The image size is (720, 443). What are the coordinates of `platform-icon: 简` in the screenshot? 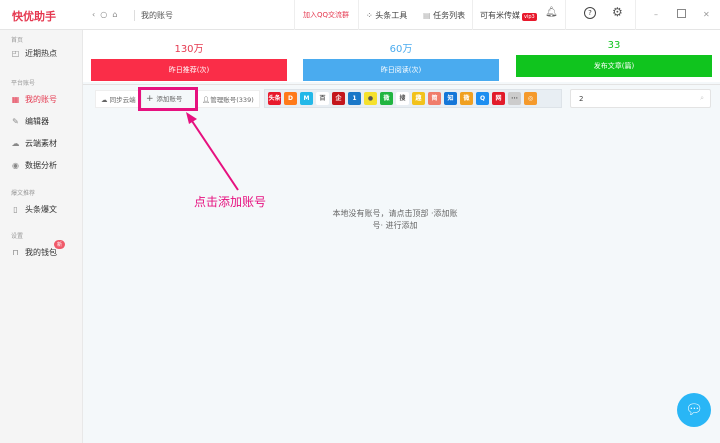 It's located at (434, 98).